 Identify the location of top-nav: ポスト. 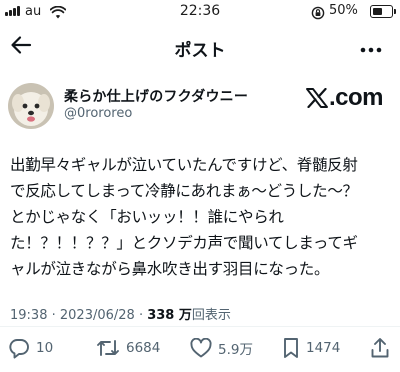
(200, 46).